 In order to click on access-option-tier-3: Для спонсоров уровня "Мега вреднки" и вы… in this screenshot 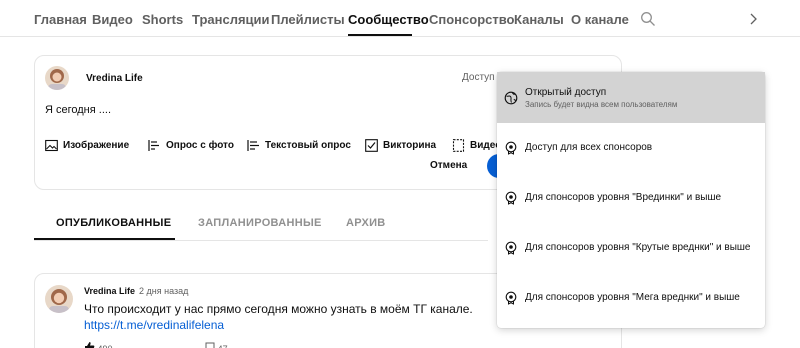, I will do `click(631, 298)`.